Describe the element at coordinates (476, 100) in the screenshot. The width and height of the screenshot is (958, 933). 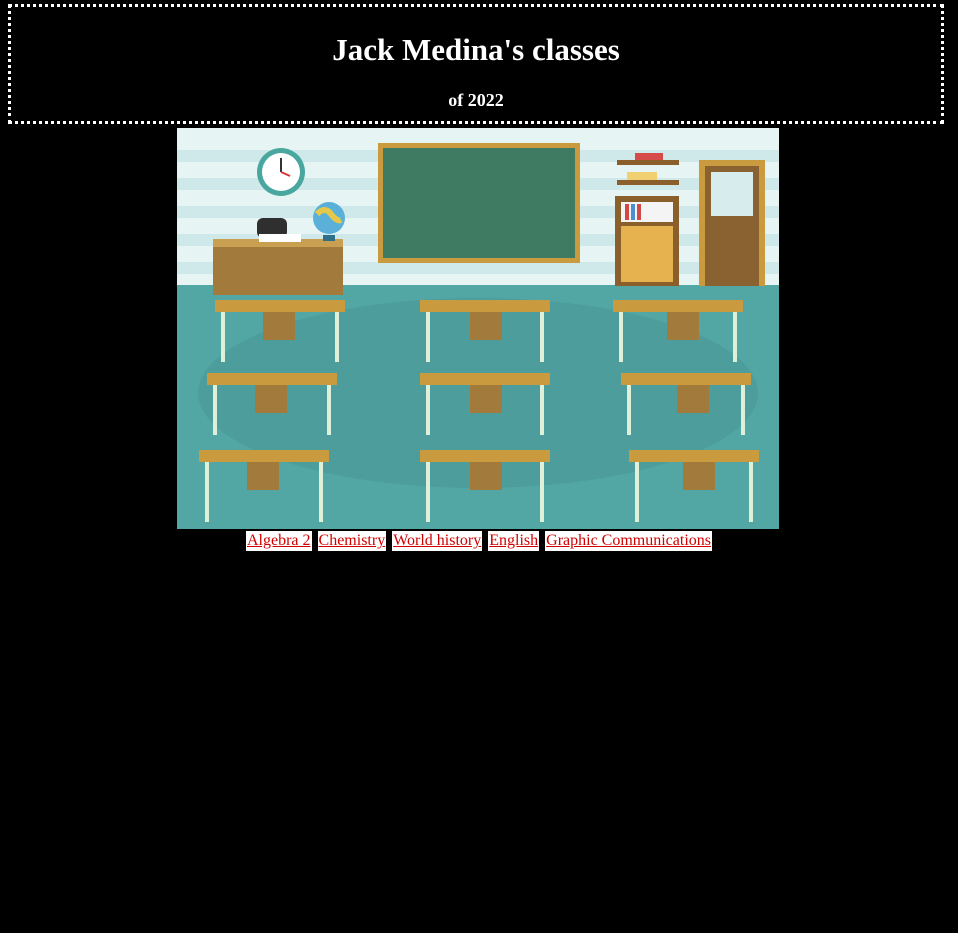
I see `page-subtitle: of 2022` at that location.